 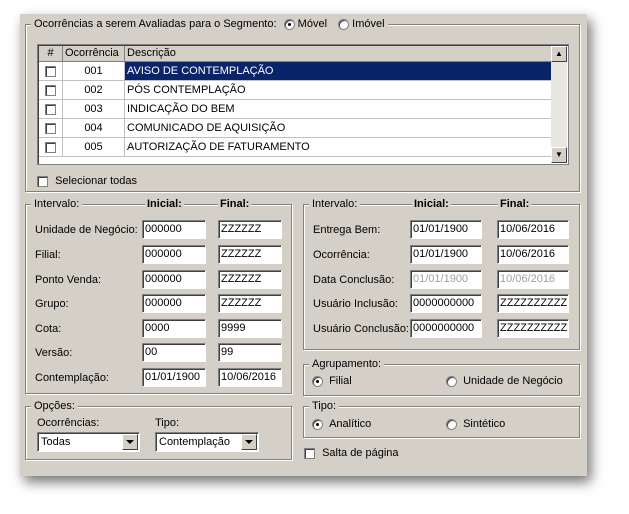 I want to click on contemplacao-final-input: 10/06/2016, so click(x=250, y=377).